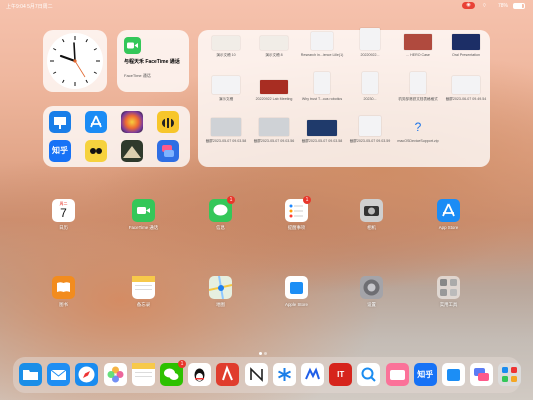 The image size is (533, 400). Describe the element at coordinates (59, 374) in the screenshot. I see `mail-icon` at that location.